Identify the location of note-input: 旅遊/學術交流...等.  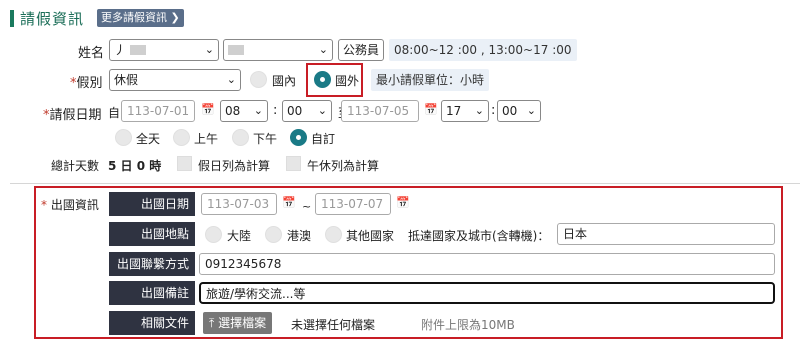
(487, 293).